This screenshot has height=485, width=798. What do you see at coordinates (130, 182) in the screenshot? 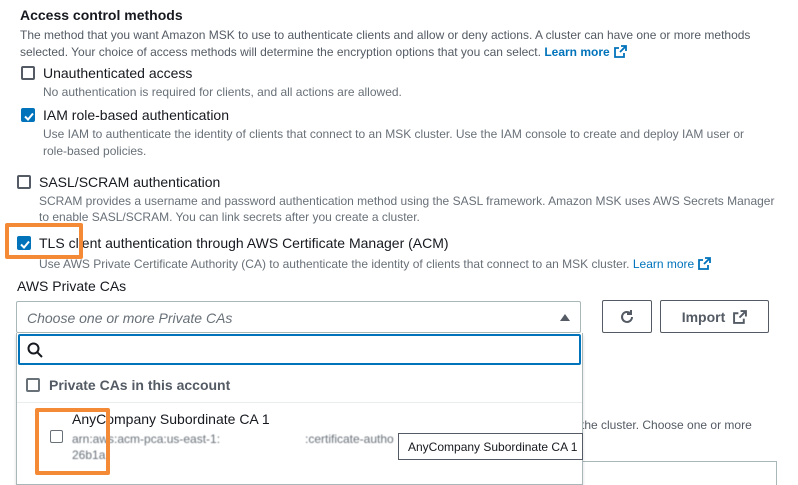
I see `sasl-scram-label: SASL/SCRAM authentication` at bounding box center [130, 182].